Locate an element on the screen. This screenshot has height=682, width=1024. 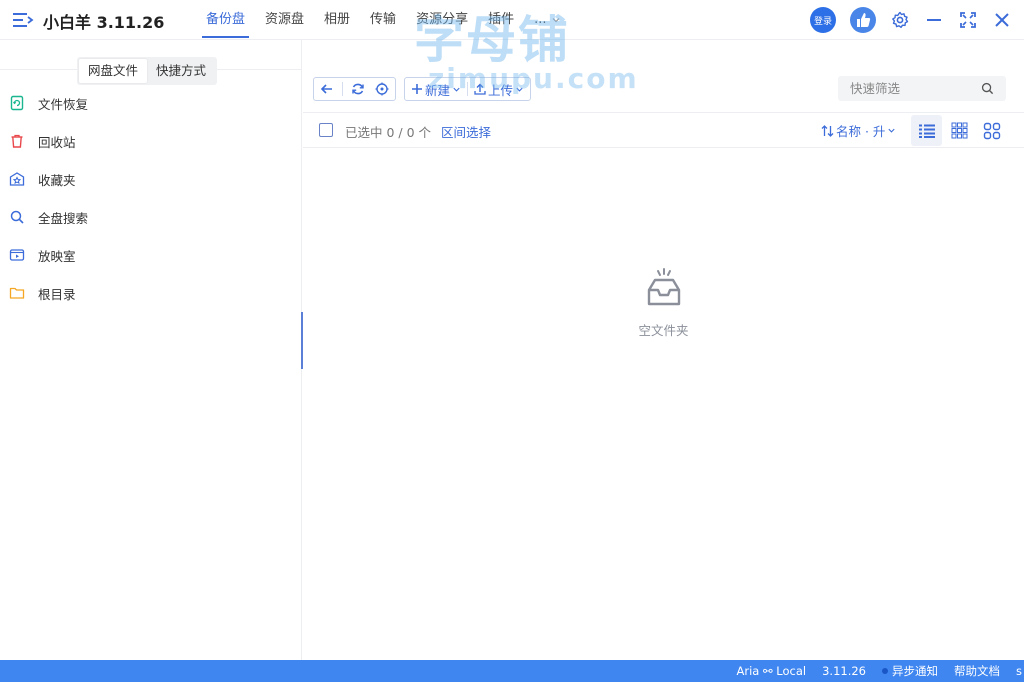
close-icon is located at coordinates (1002, 20).